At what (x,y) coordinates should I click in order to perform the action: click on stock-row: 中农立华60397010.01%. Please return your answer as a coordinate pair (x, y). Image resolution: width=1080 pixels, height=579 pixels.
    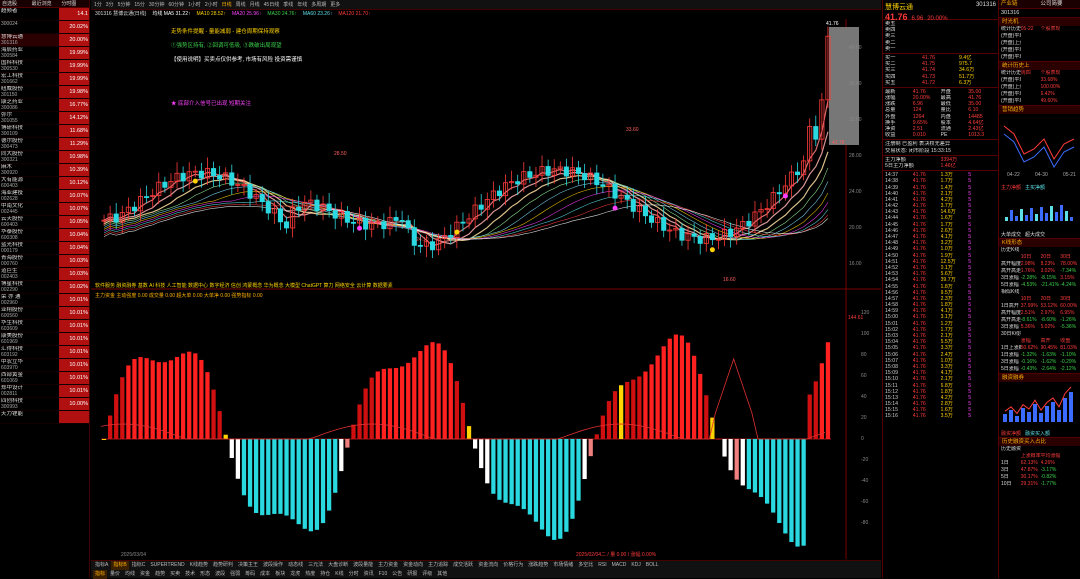
    Looking at the image, I should click on (44, 365).